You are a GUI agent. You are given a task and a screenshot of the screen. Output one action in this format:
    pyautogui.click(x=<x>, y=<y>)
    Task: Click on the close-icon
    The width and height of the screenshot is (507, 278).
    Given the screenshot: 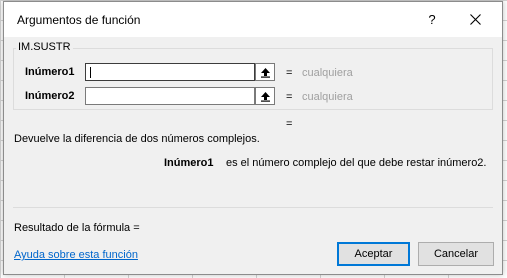 What is the action you would take?
    pyautogui.click(x=475, y=19)
    